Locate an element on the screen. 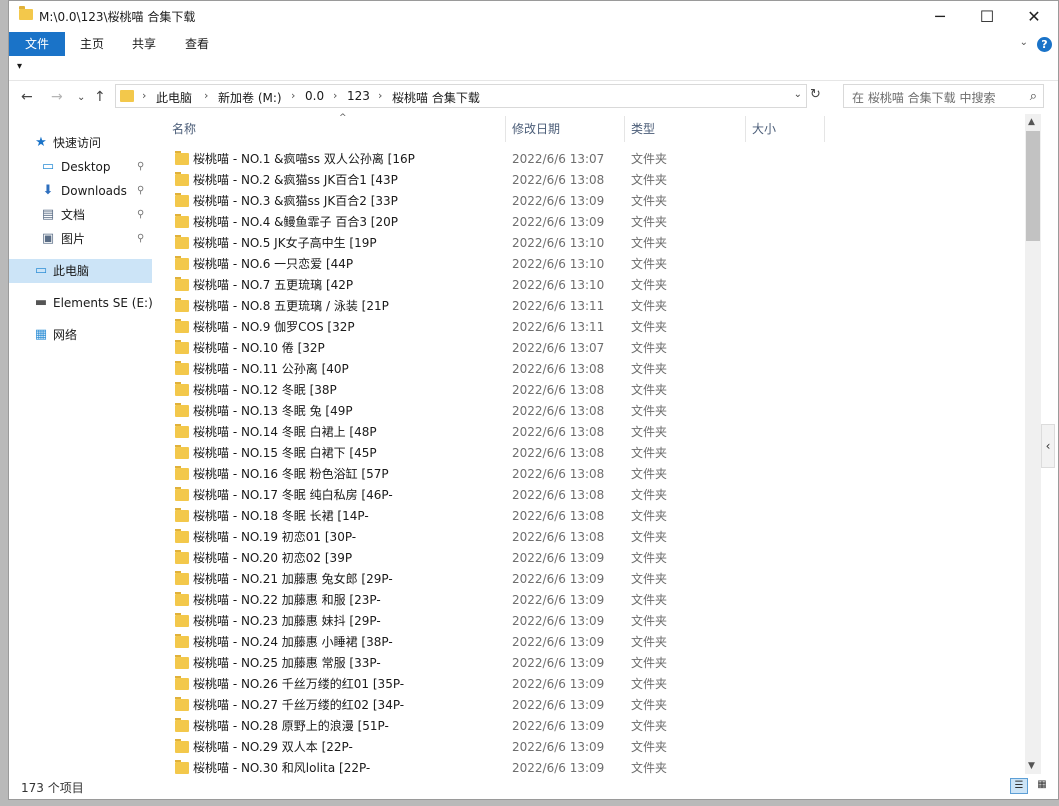 This screenshot has width=1059, height=806. nav-item-documents: ▤ 文档 ⚲ is located at coordinates (80, 215).